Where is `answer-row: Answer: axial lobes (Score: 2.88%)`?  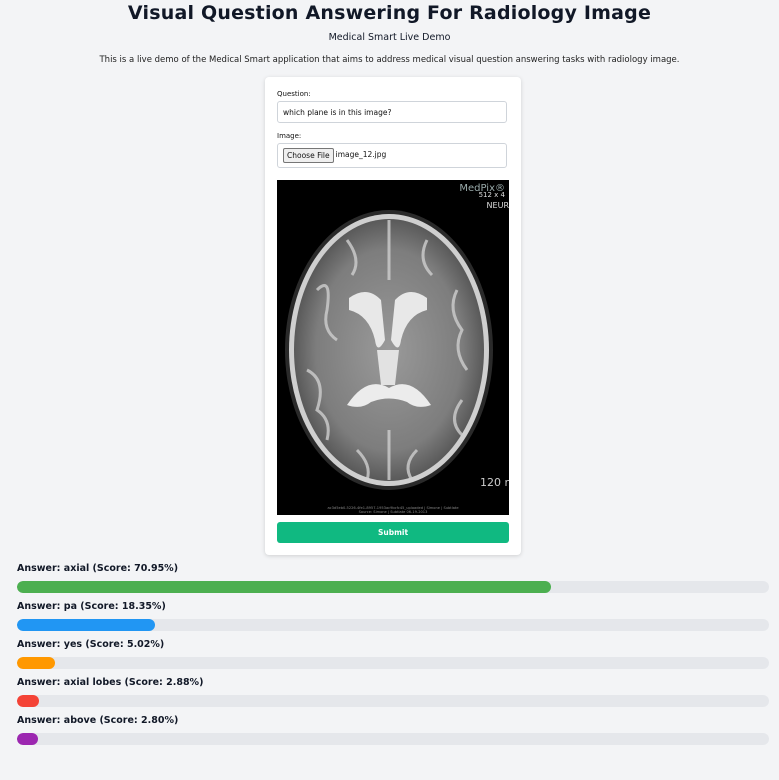 answer-row: Answer: axial lobes (Score: 2.88%) is located at coordinates (393, 696).